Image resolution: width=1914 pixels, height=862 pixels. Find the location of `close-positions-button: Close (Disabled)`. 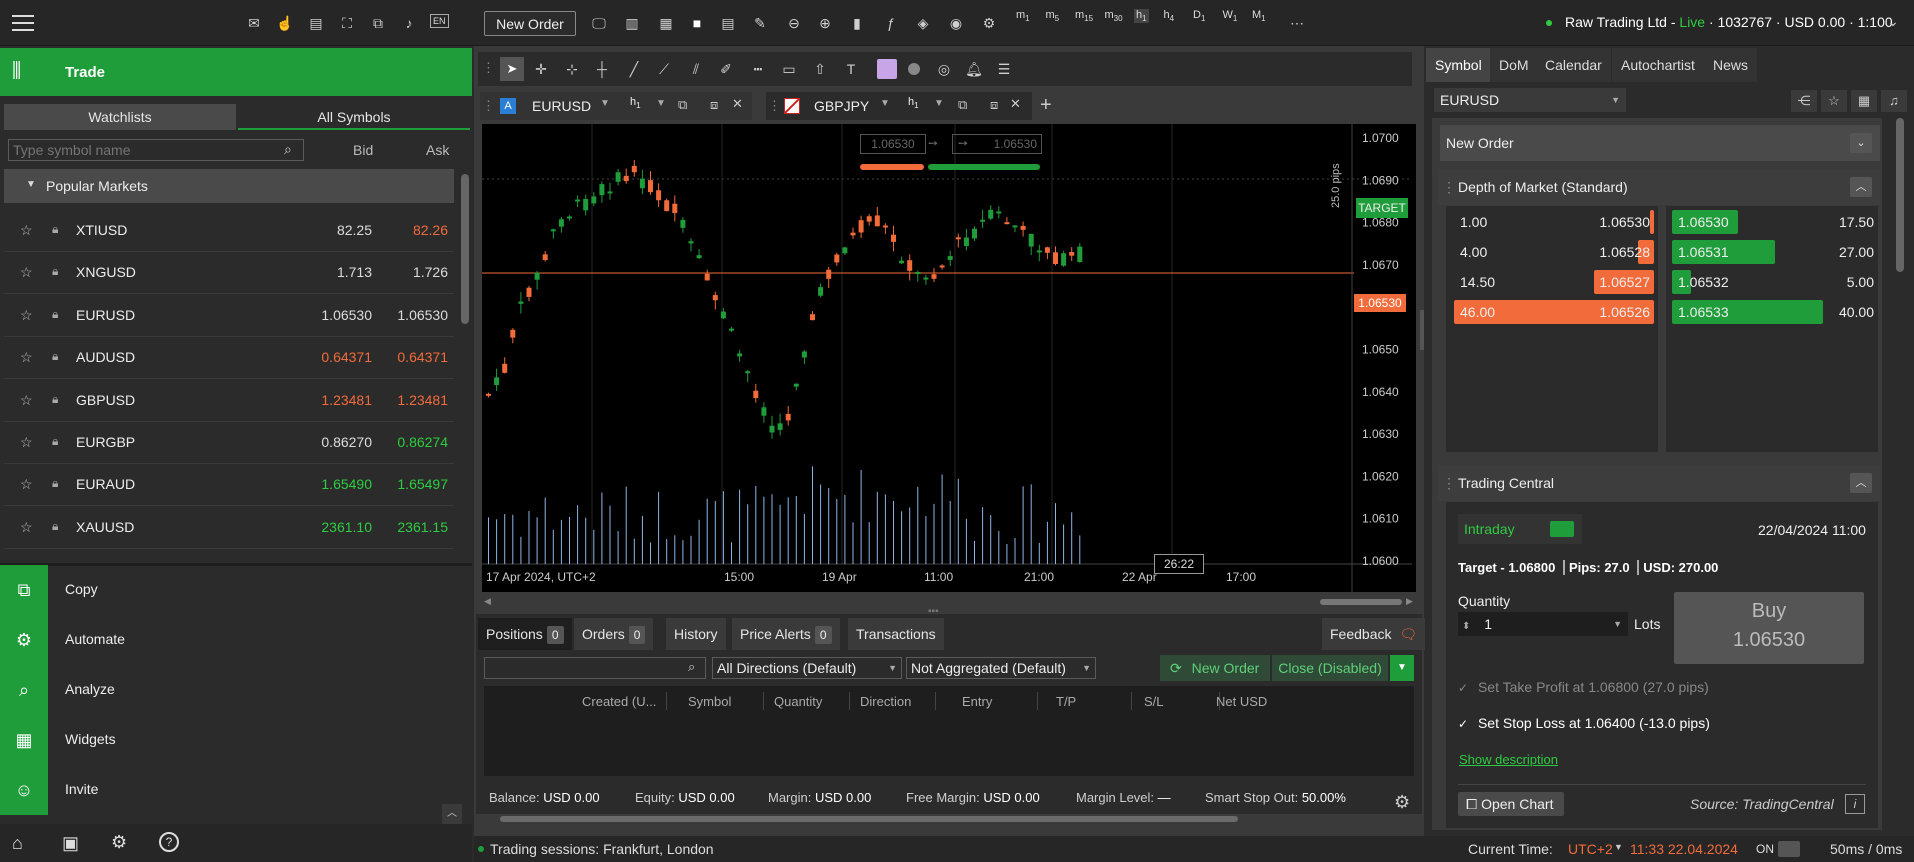

close-positions-button: Close (Disabled) is located at coordinates (1330, 668).